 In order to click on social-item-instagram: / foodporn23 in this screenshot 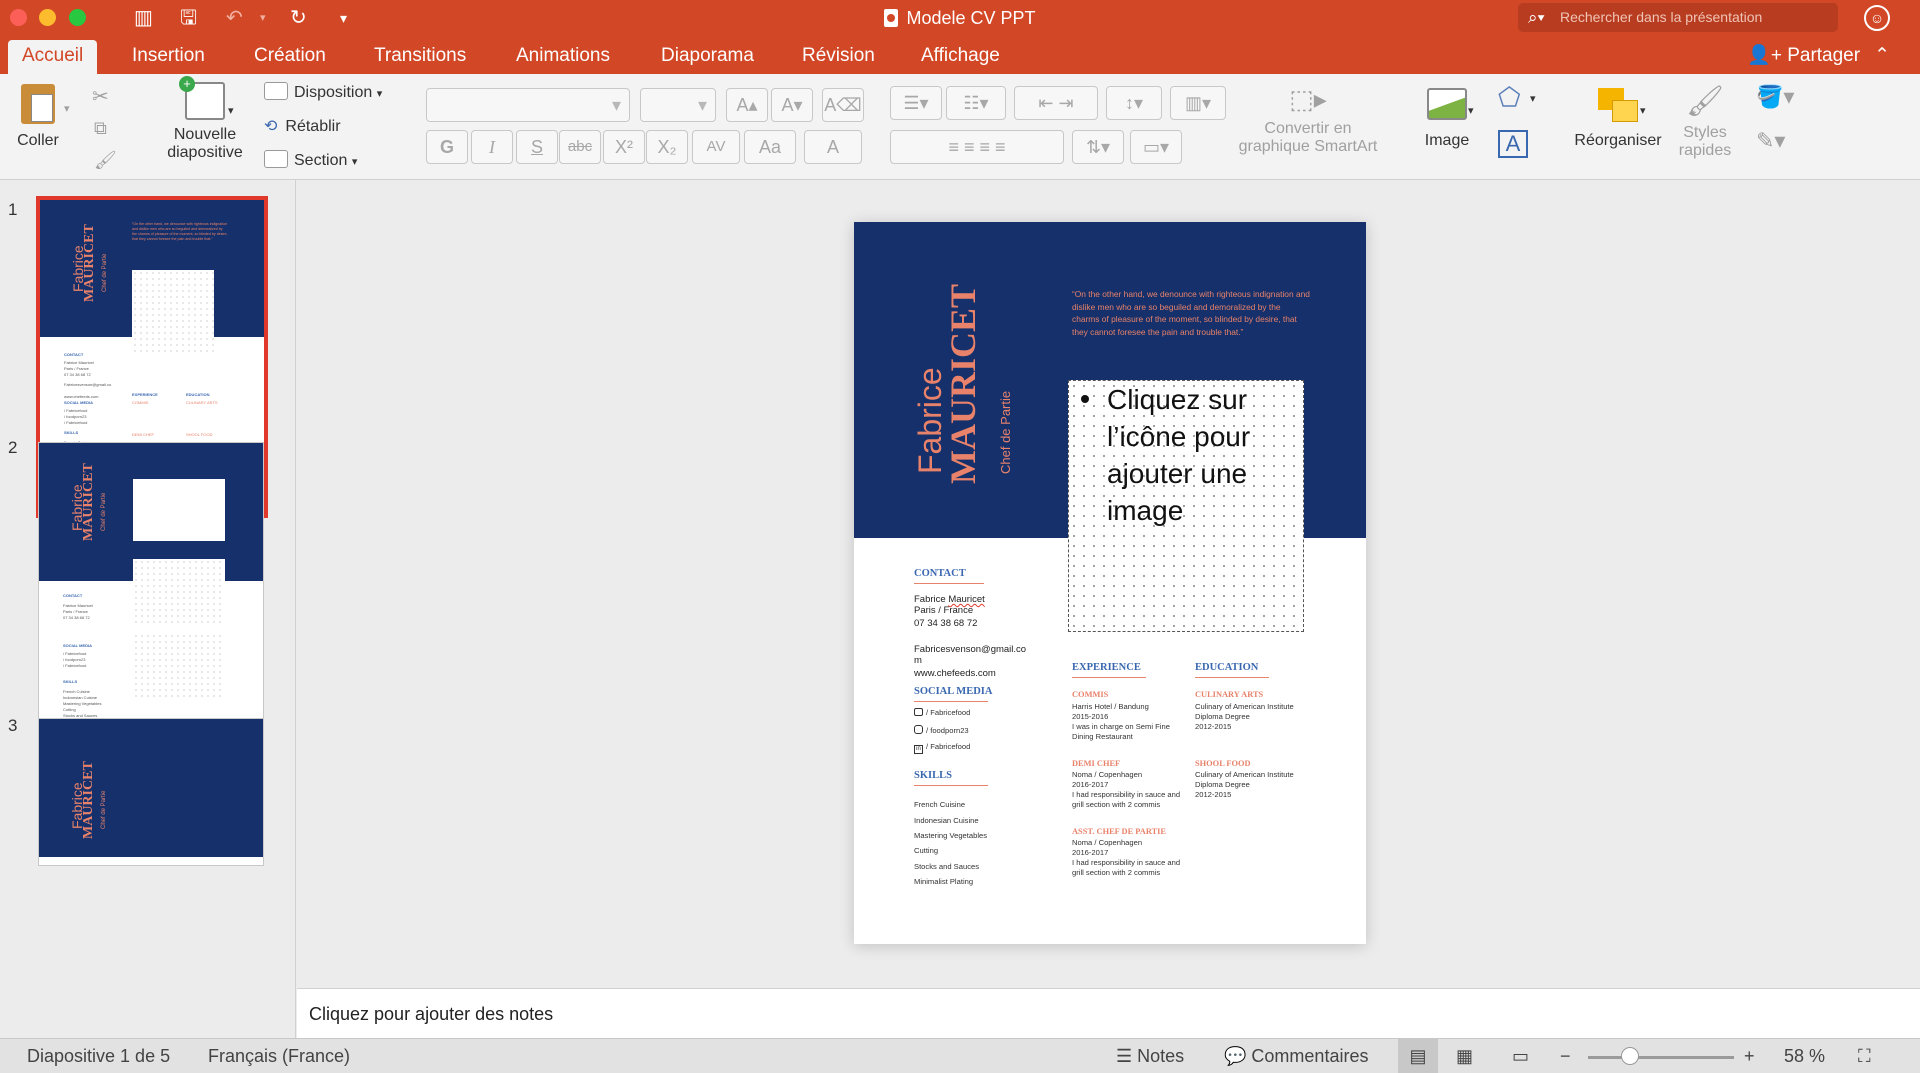, I will do `click(941, 730)`.